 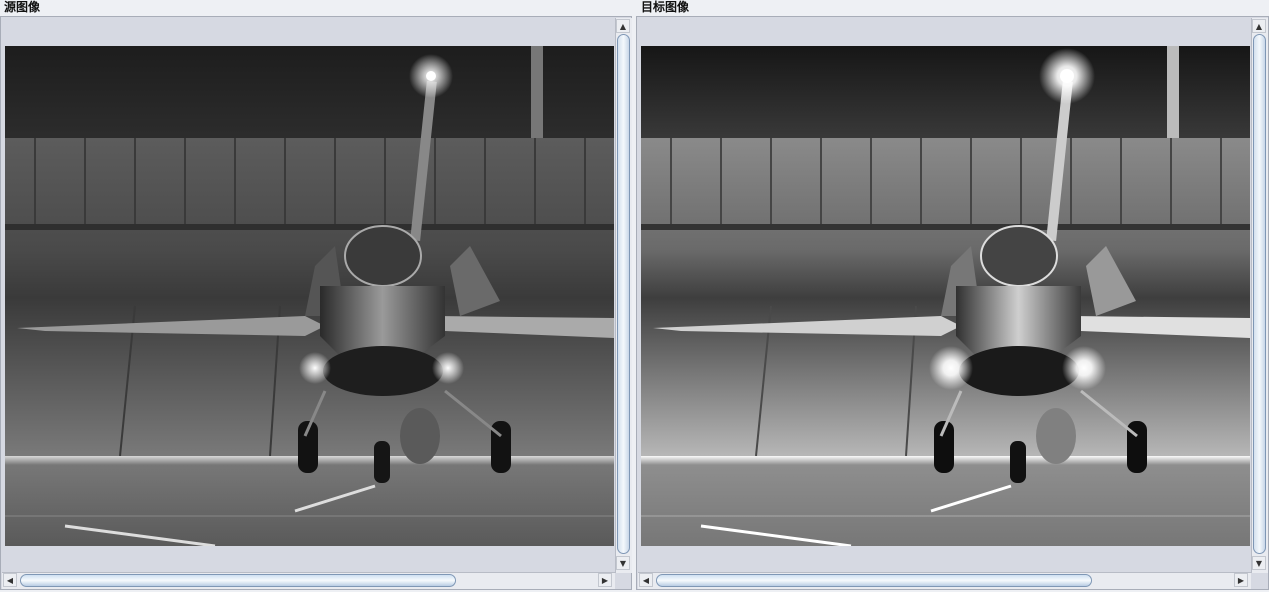 I want to click on source-vertical-scrollbar: ▲ ▼, so click(x=623, y=295).